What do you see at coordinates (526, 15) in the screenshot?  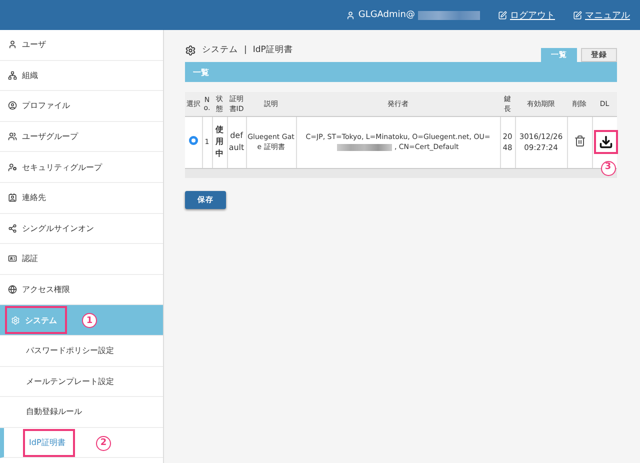 I see `header-link: ログアウト` at bounding box center [526, 15].